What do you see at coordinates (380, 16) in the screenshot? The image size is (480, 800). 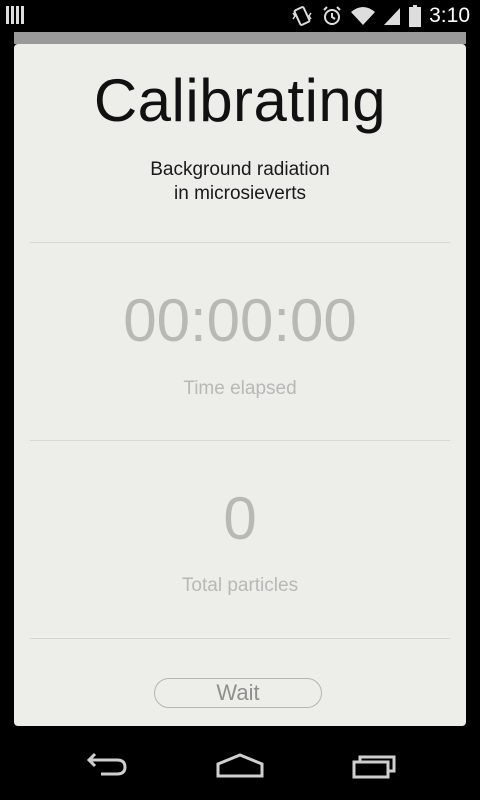 I see `status-icons: 3:10` at bounding box center [380, 16].